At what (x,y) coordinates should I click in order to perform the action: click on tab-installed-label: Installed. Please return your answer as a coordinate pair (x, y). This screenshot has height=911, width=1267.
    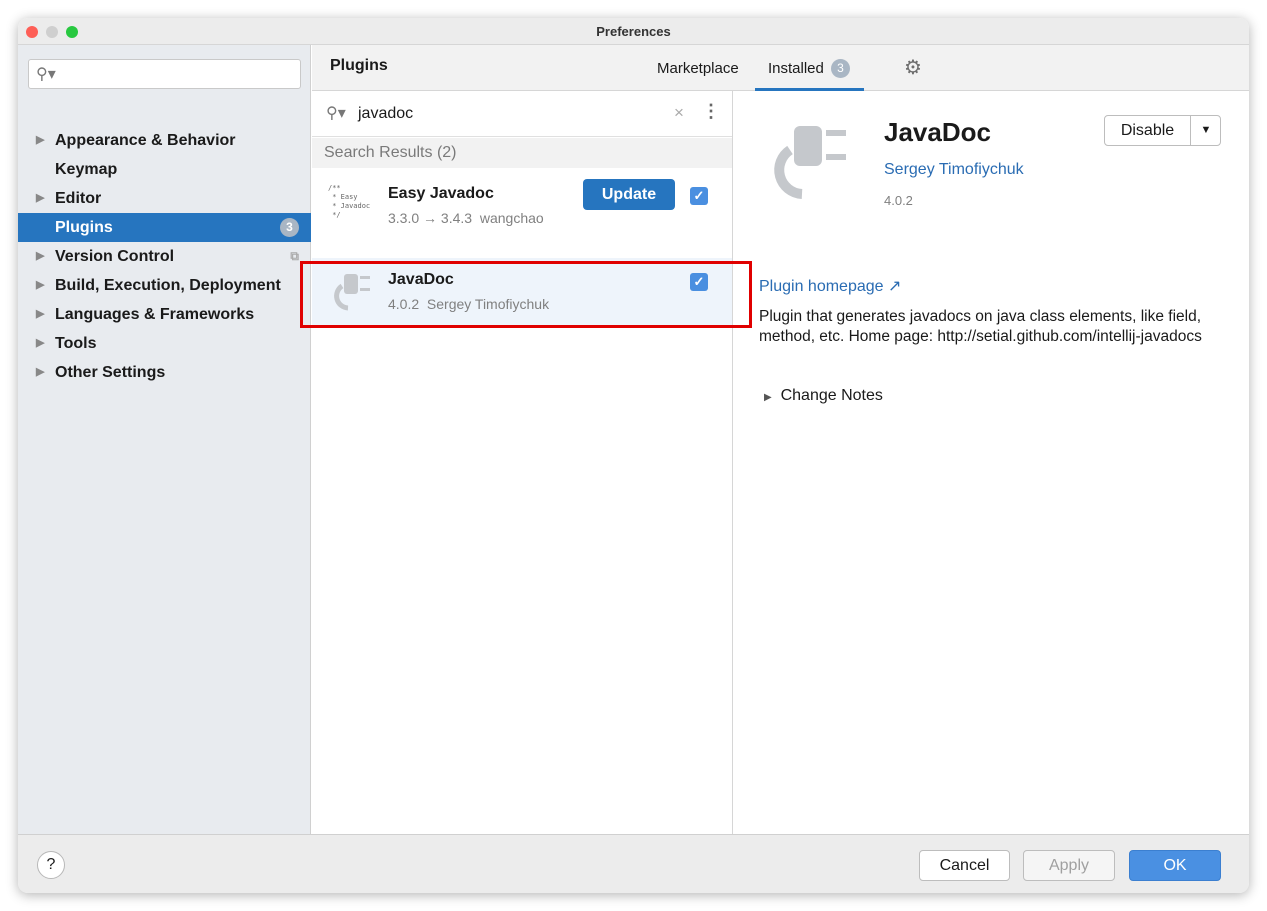
    Looking at the image, I should click on (796, 68).